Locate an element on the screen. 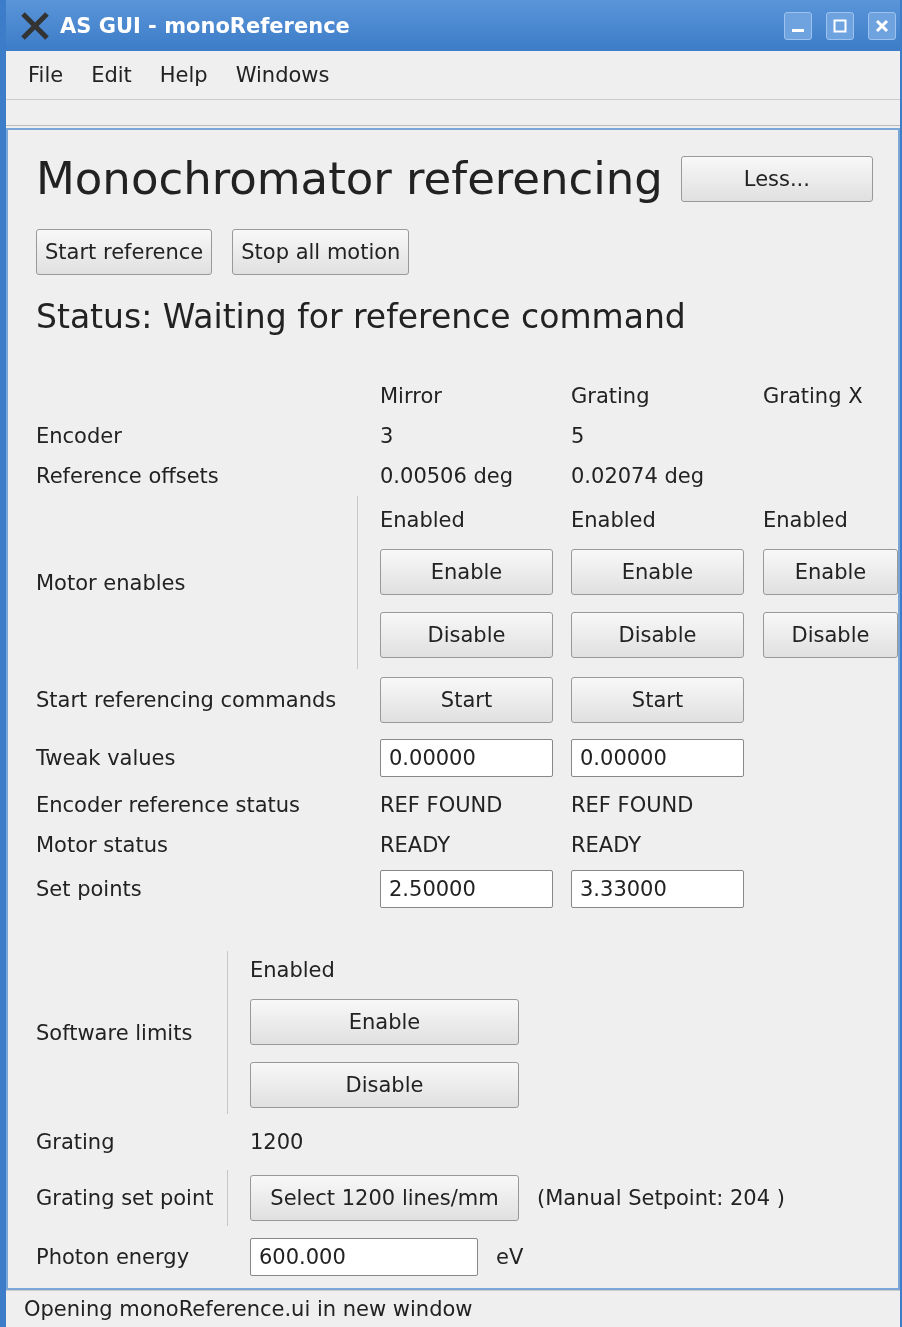 Image resolution: width=902 pixels, height=1327 pixels. action-button: Stop all motion is located at coordinates (321, 252).